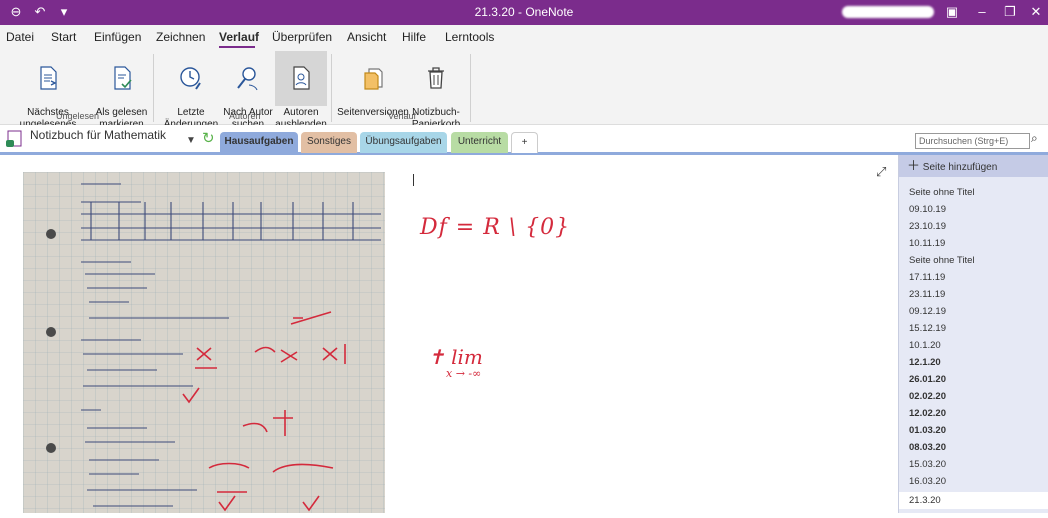 The width and height of the screenshot is (1048, 518). What do you see at coordinates (403, 142) in the screenshot?
I see `tab-uebungsaufgaben: Übungsaufgaben` at bounding box center [403, 142].